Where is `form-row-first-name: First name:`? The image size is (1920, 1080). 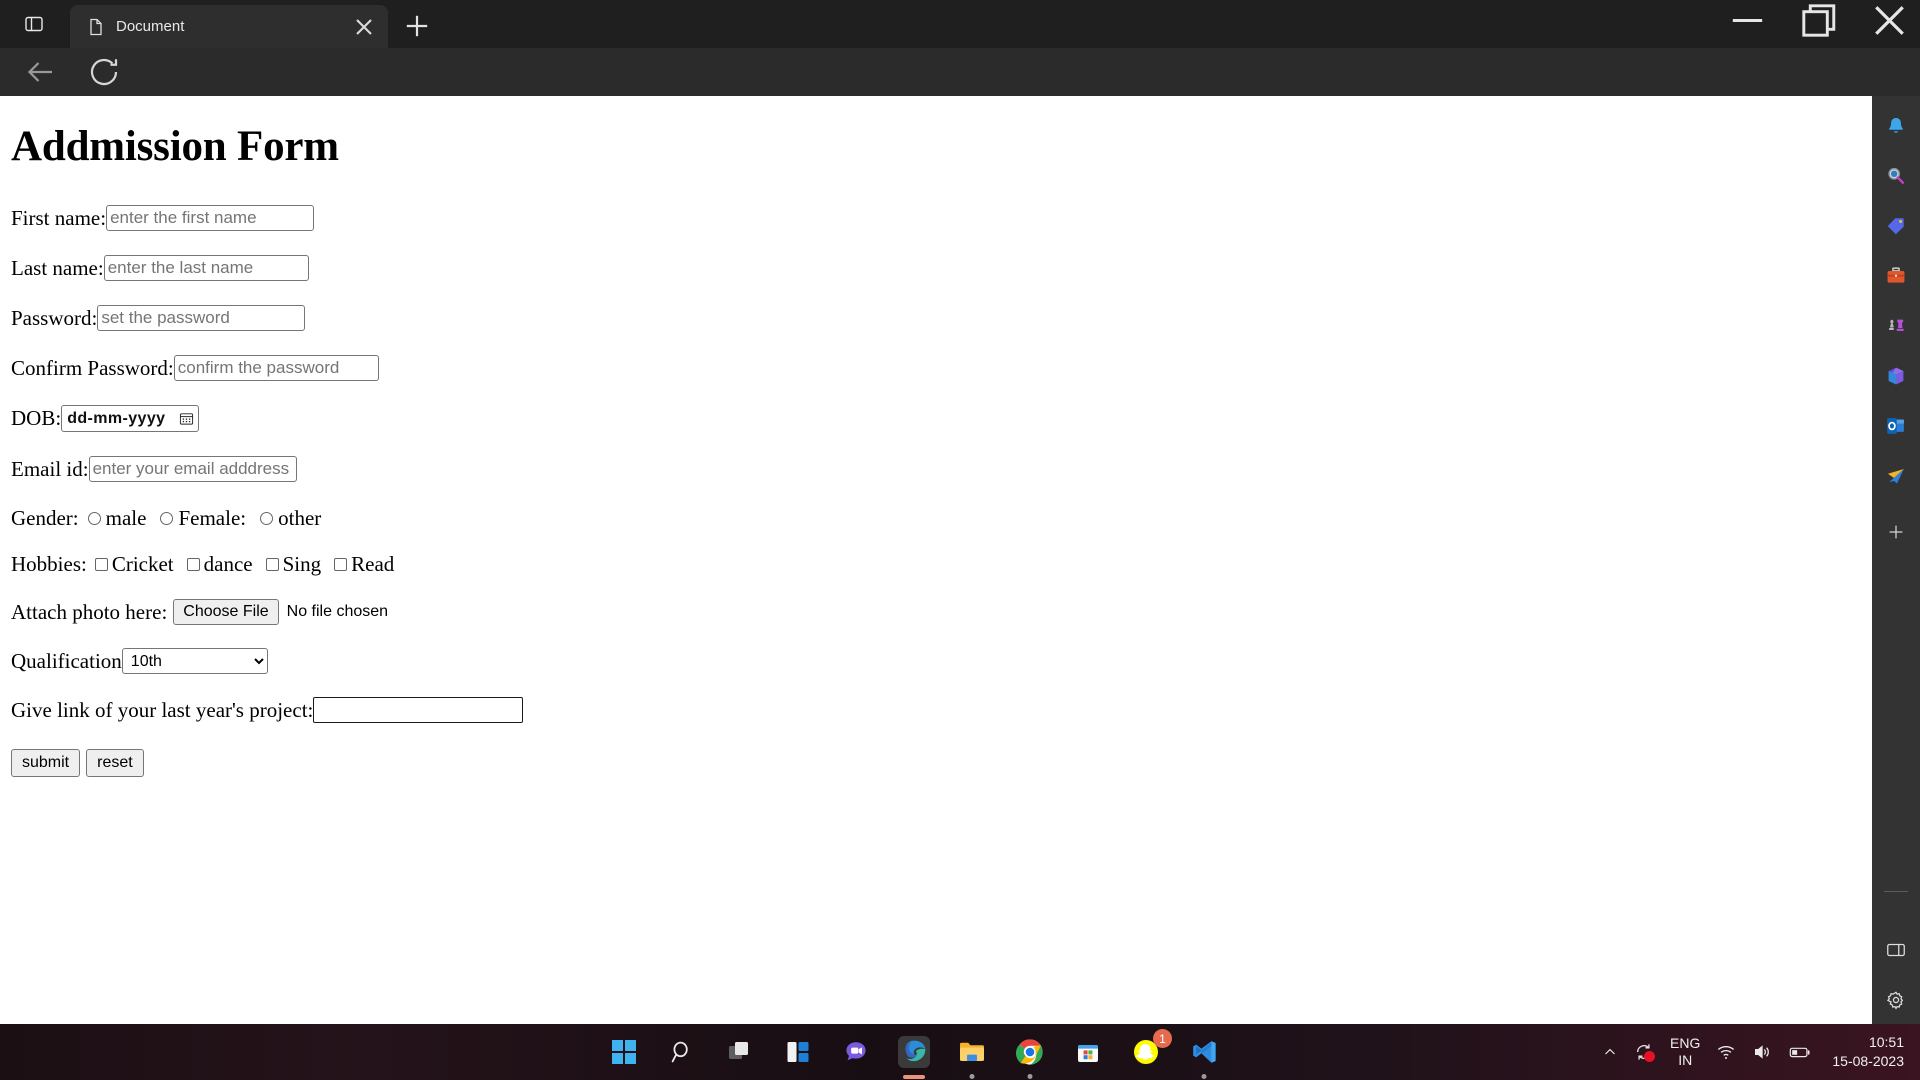
form-row-first-name: First name: is located at coordinates (941, 218).